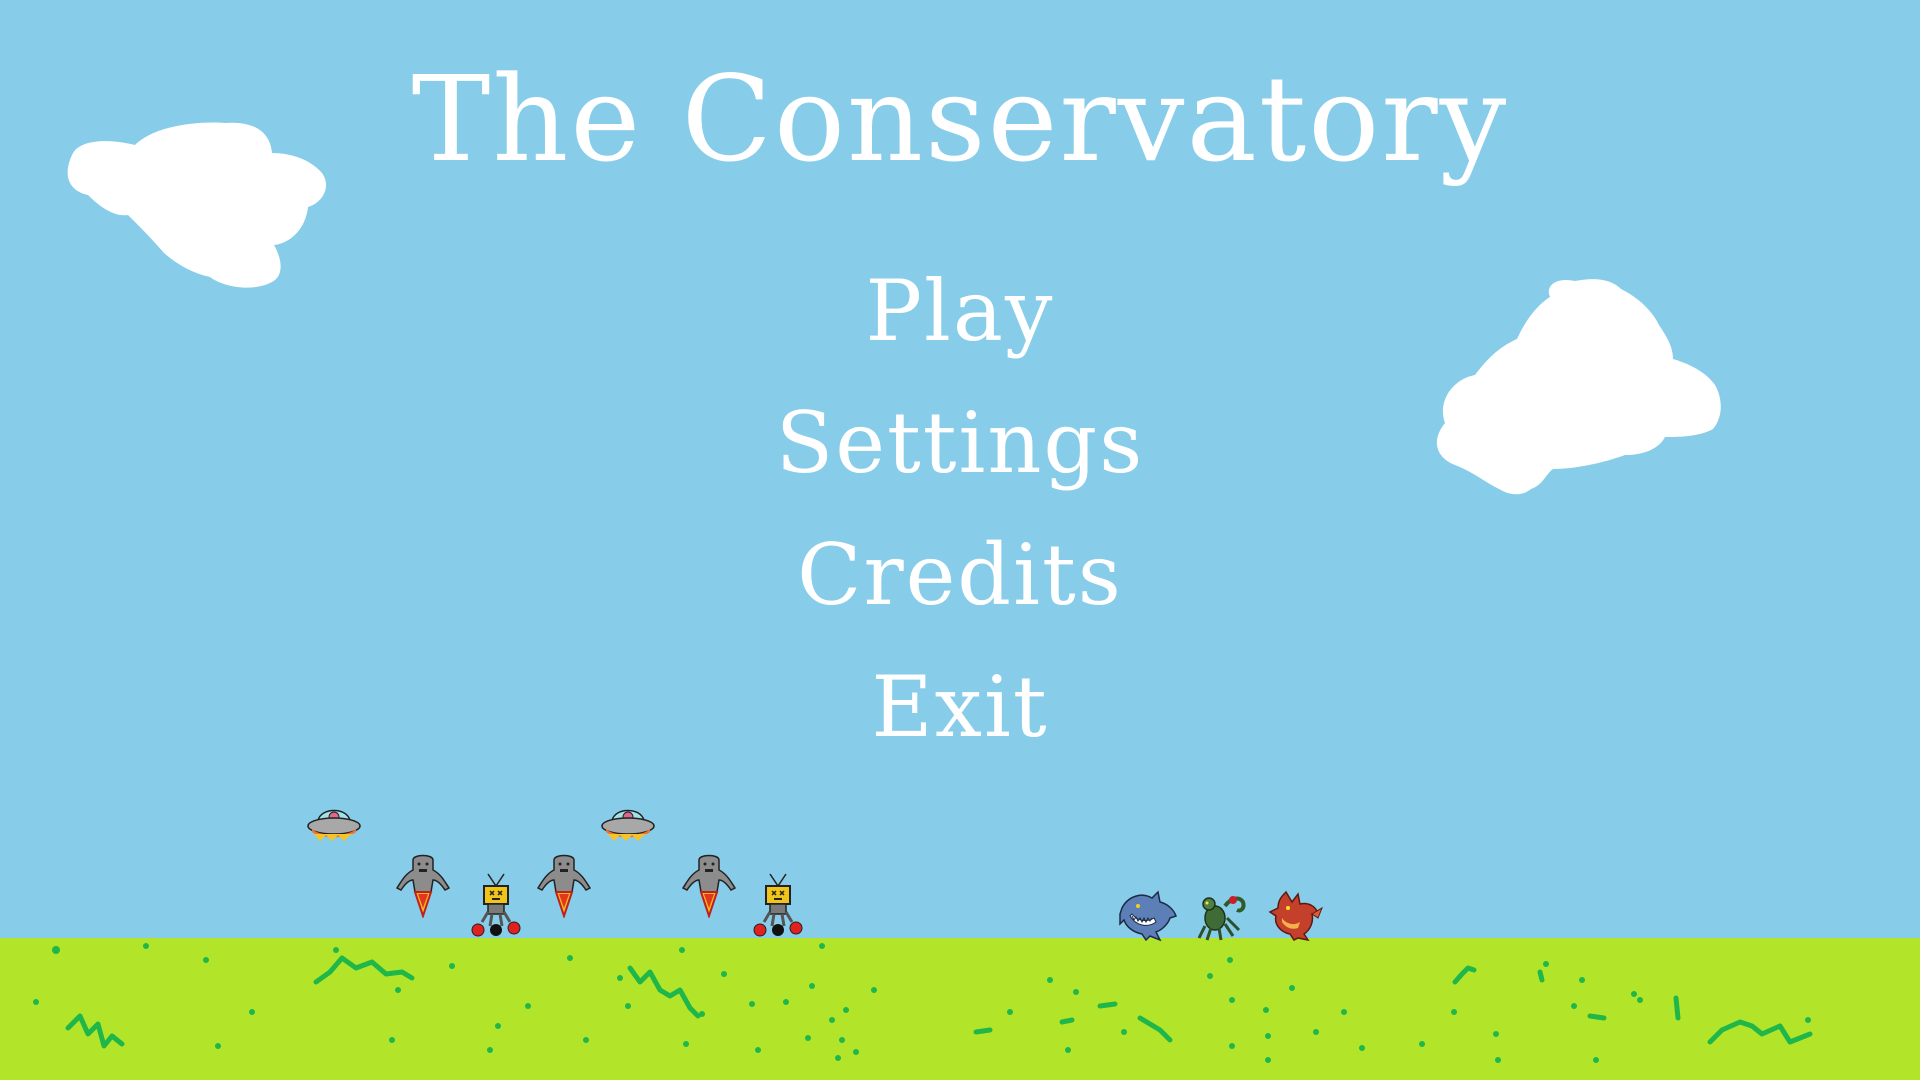 The image size is (1920, 1080). I want to click on scorpion-creature-icon, so click(1221, 918).